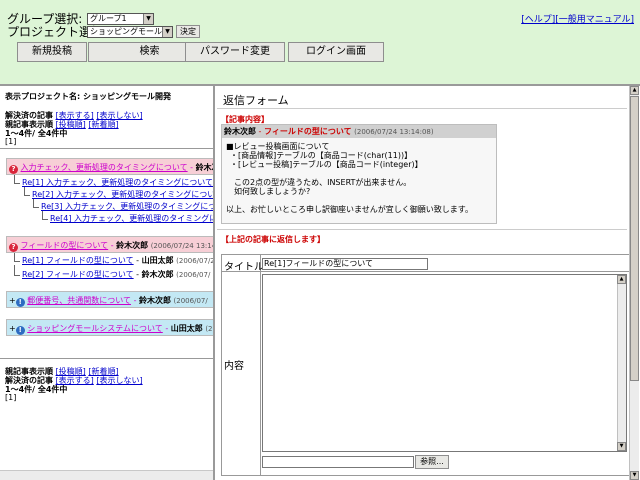 The width and height of the screenshot is (640, 480). Describe the element at coordinates (256, 100) in the screenshot. I see `form-title: 返信フォーム` at that location.